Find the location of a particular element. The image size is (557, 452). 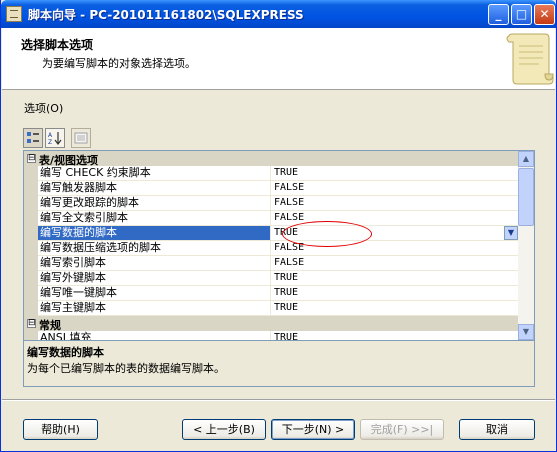

description-title: 编写数据的脚本 is located at coordinates (65, 352).